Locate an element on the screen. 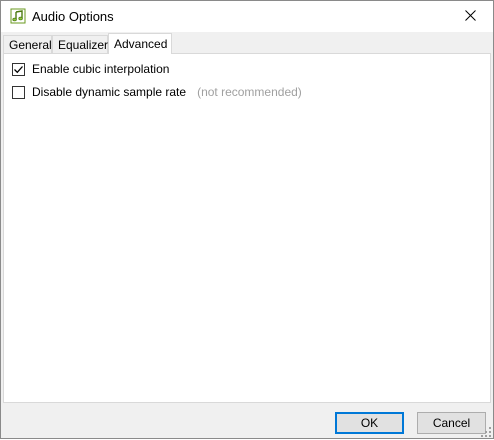  dynamic-sample-rate-label: Disable dynamic sample rate is located at coordinates (109, 92).